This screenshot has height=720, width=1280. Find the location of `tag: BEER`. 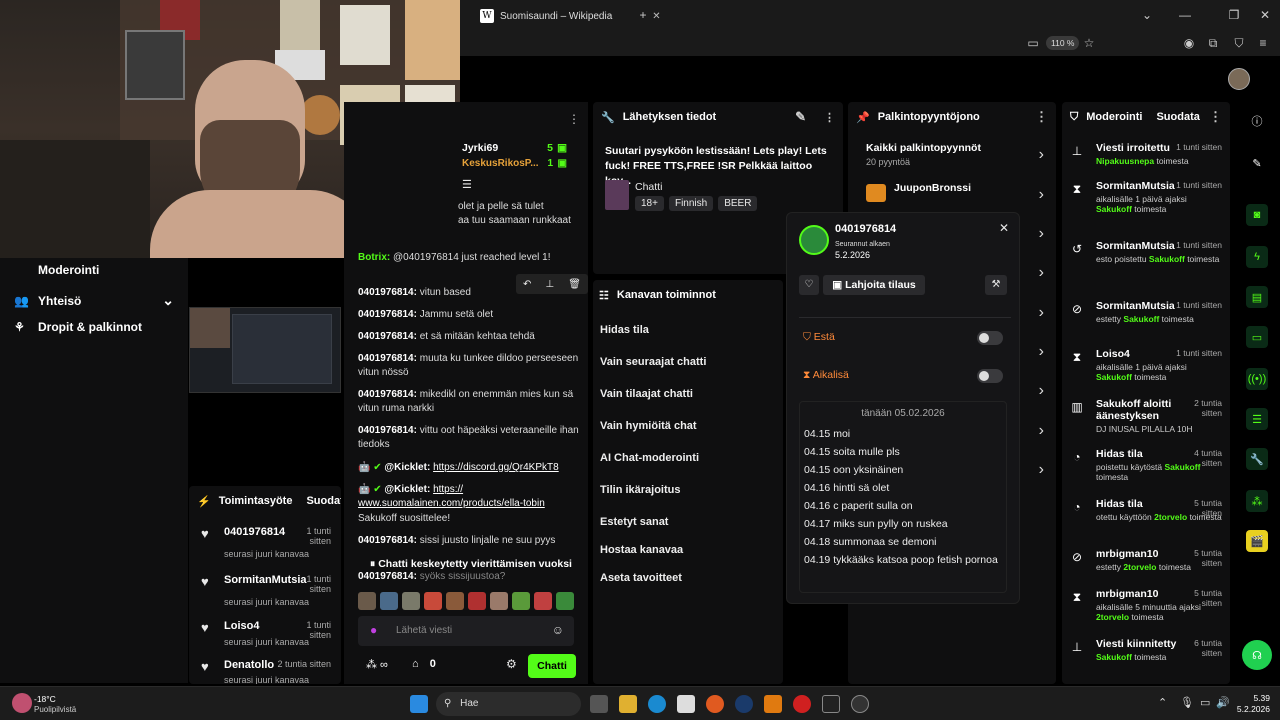

tag: BEER is located at coordinates (738, 203).